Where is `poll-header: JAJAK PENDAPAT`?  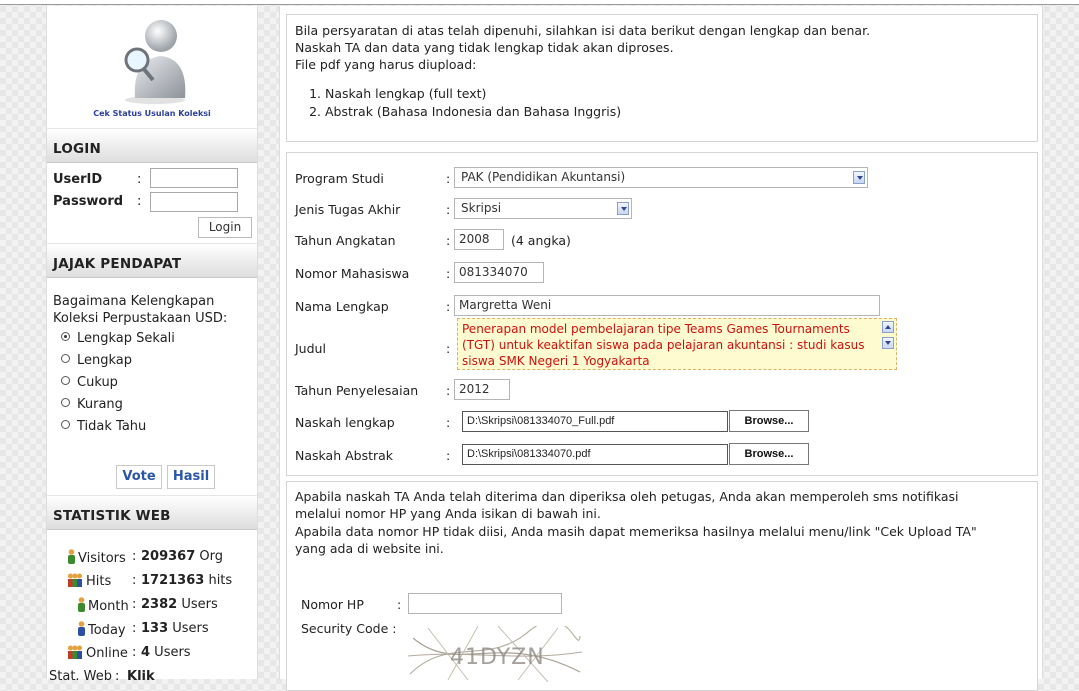
poll-header: JAJAK PENDAPAT is located at coordinates (152, 260).